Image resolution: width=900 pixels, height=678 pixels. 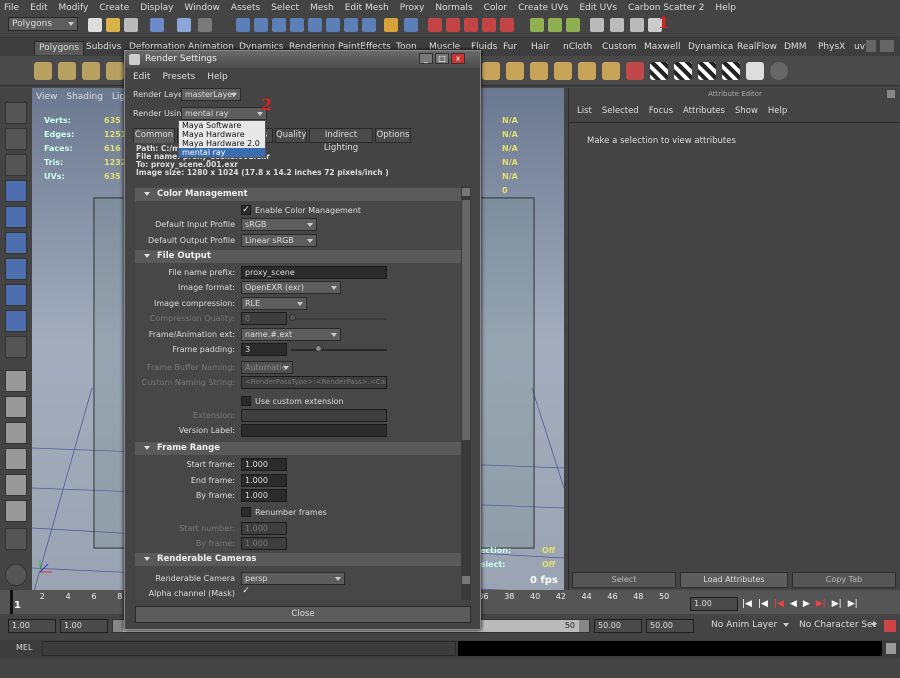 What do you see at coordinates (369, 25) in the screenshot?
I see `help-line-icon` at bounding box center [369, 25].